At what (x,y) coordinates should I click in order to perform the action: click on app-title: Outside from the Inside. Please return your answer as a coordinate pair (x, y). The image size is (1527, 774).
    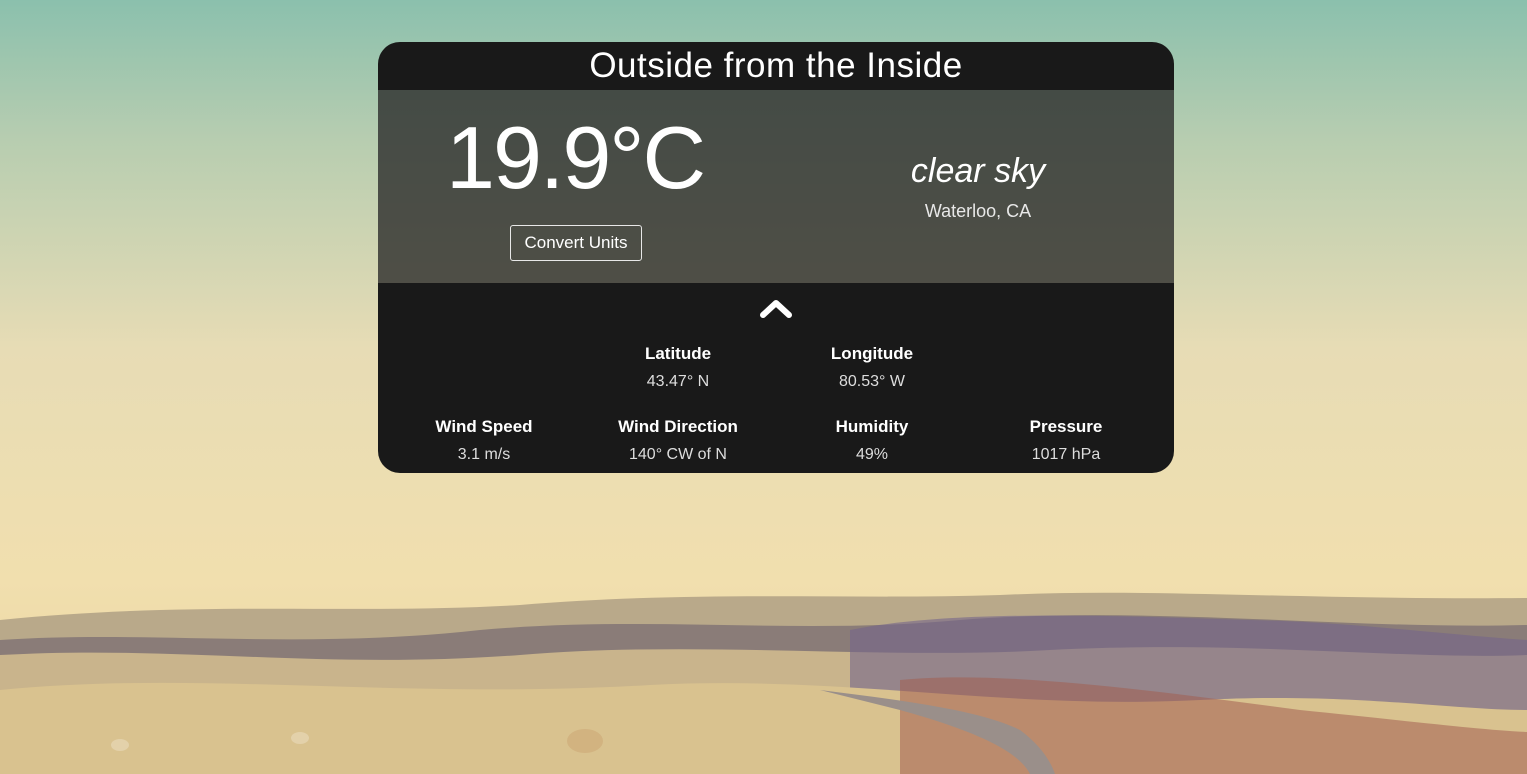
    Looking at the image, I should click on (776, 65).